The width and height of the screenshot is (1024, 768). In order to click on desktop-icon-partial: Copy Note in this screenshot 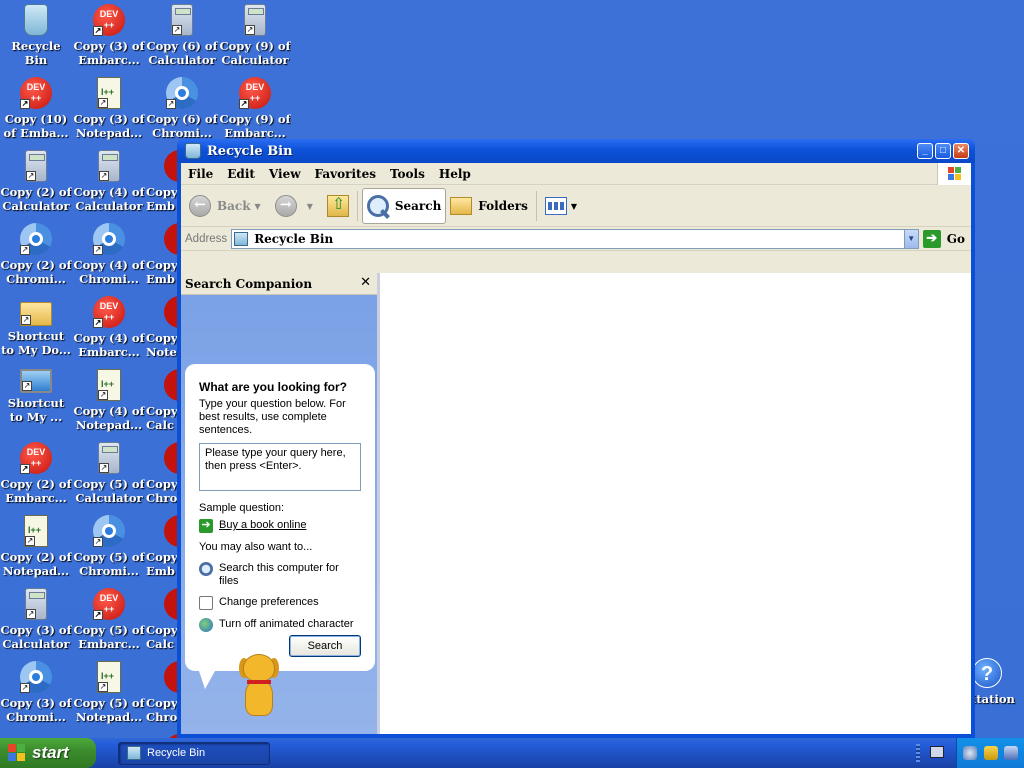, I will do `click(162, 329)`.